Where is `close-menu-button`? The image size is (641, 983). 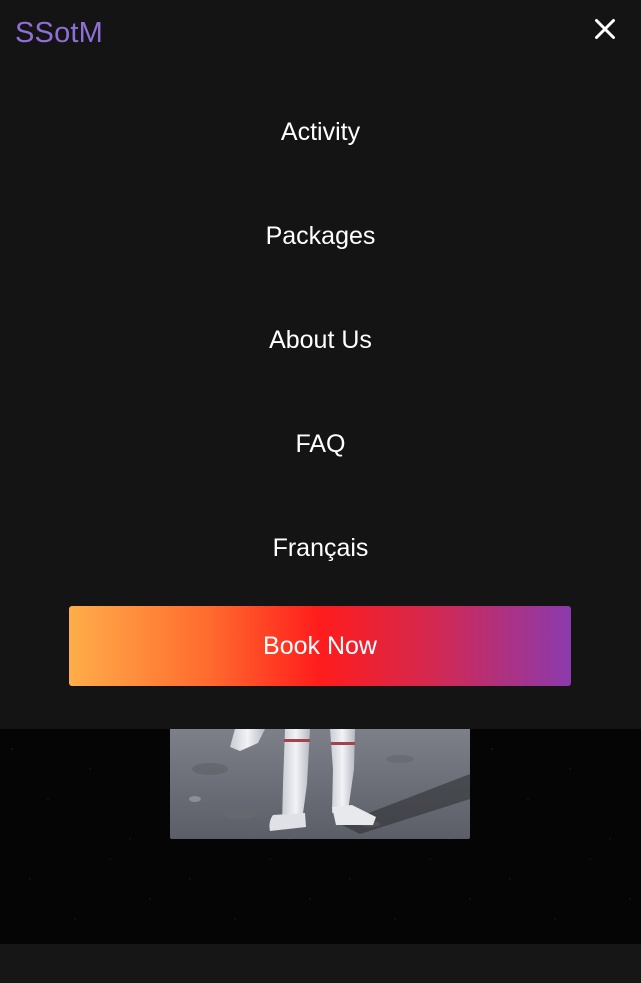 close-menu-button is located at coordinates (605, 29).